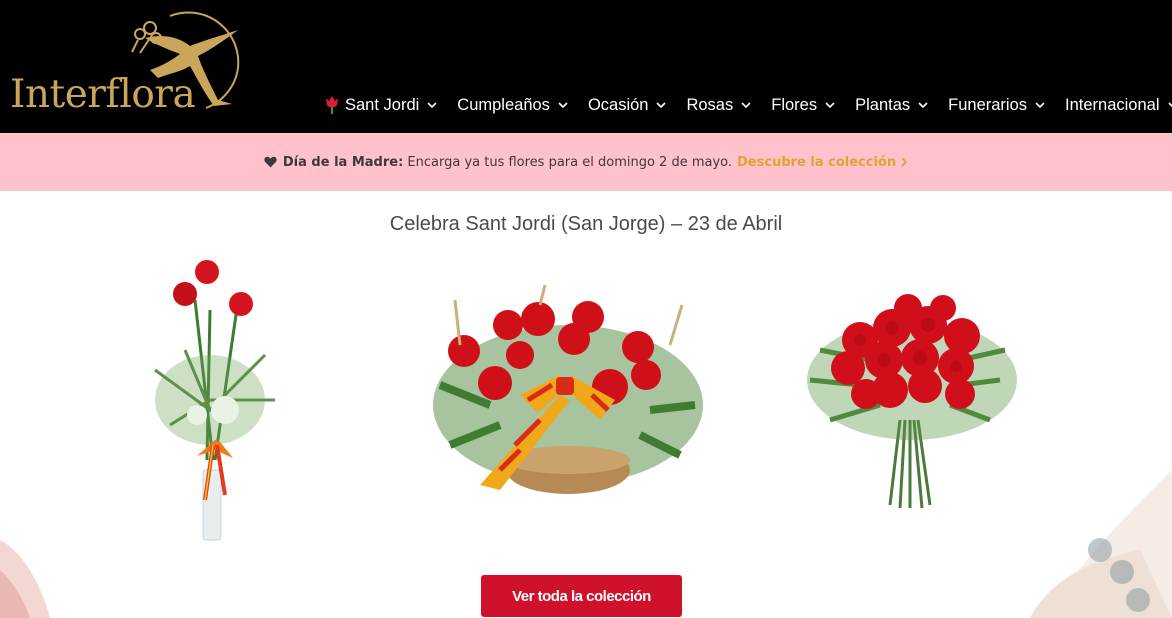 The height and width of the screenshot is (618, 1172). Describe the element at coordinates (343, 162) in the screenshot. I see `promo-label: Día de la Madre:` at that location.